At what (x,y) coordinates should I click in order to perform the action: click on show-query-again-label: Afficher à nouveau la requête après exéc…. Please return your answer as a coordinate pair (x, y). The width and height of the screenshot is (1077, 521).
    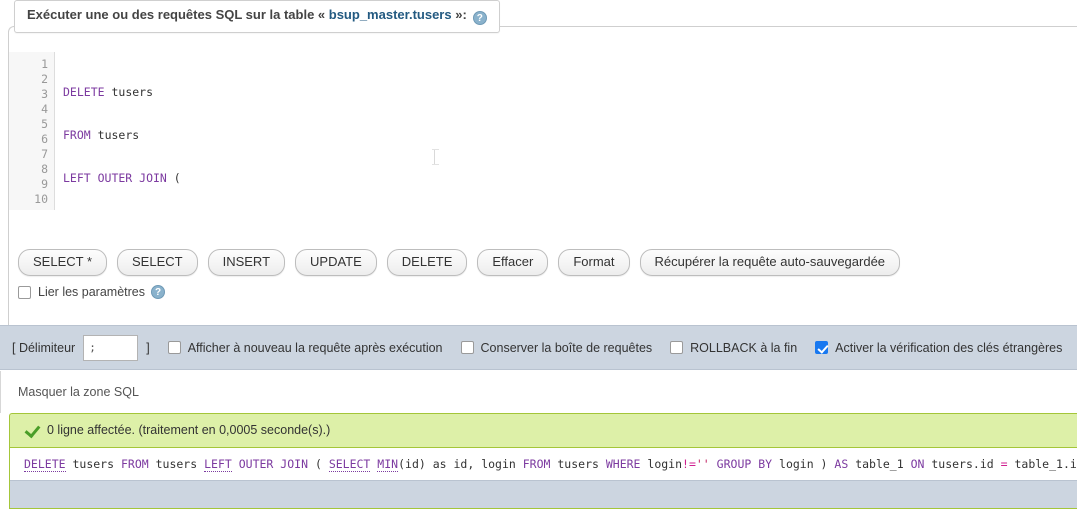
    Looking at the image, I should click on (315, 347).